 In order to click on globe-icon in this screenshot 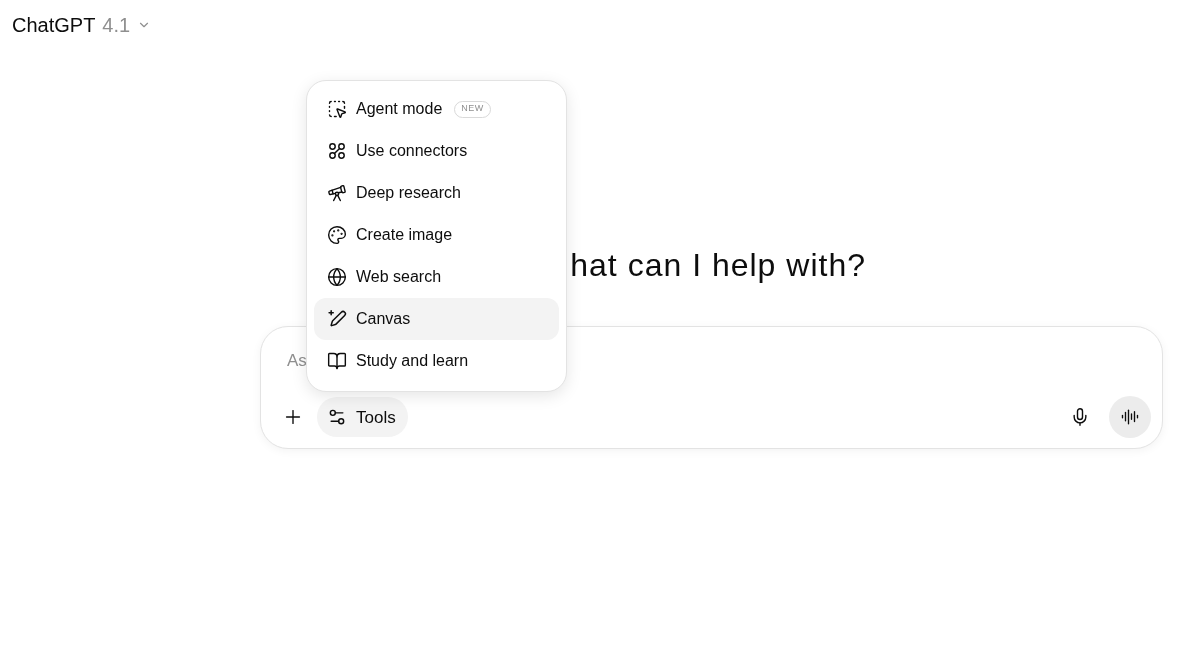, I will do `click(337, 277)`.